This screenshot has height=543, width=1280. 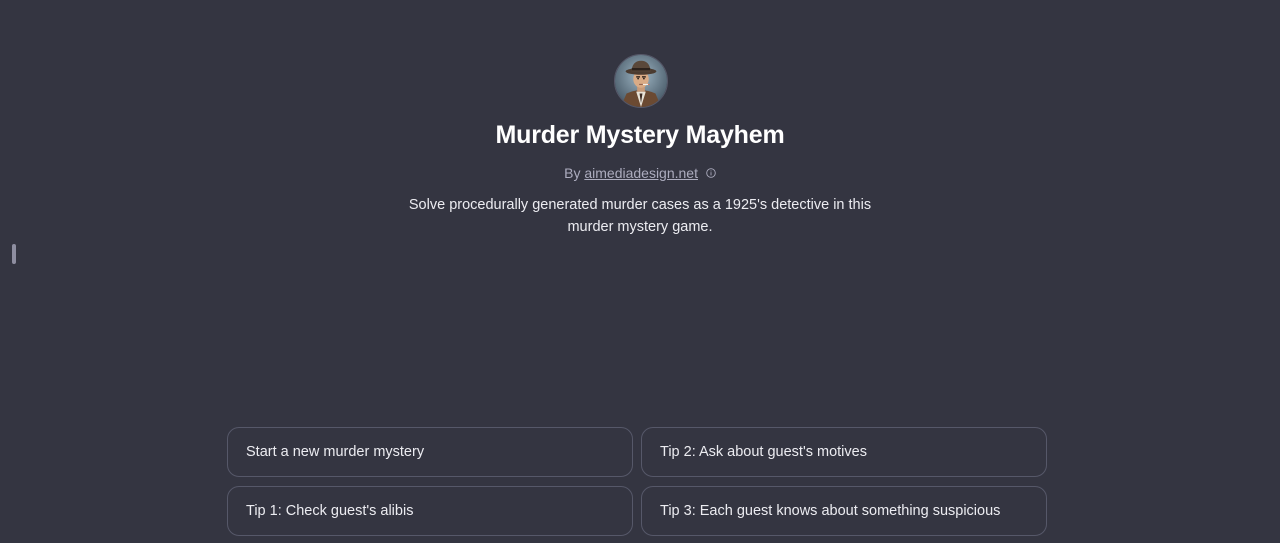 What do you see at coordinates (641, 81) in the screenshot?
I see `detective-avatar-icon` at bounding box center [641, 81].